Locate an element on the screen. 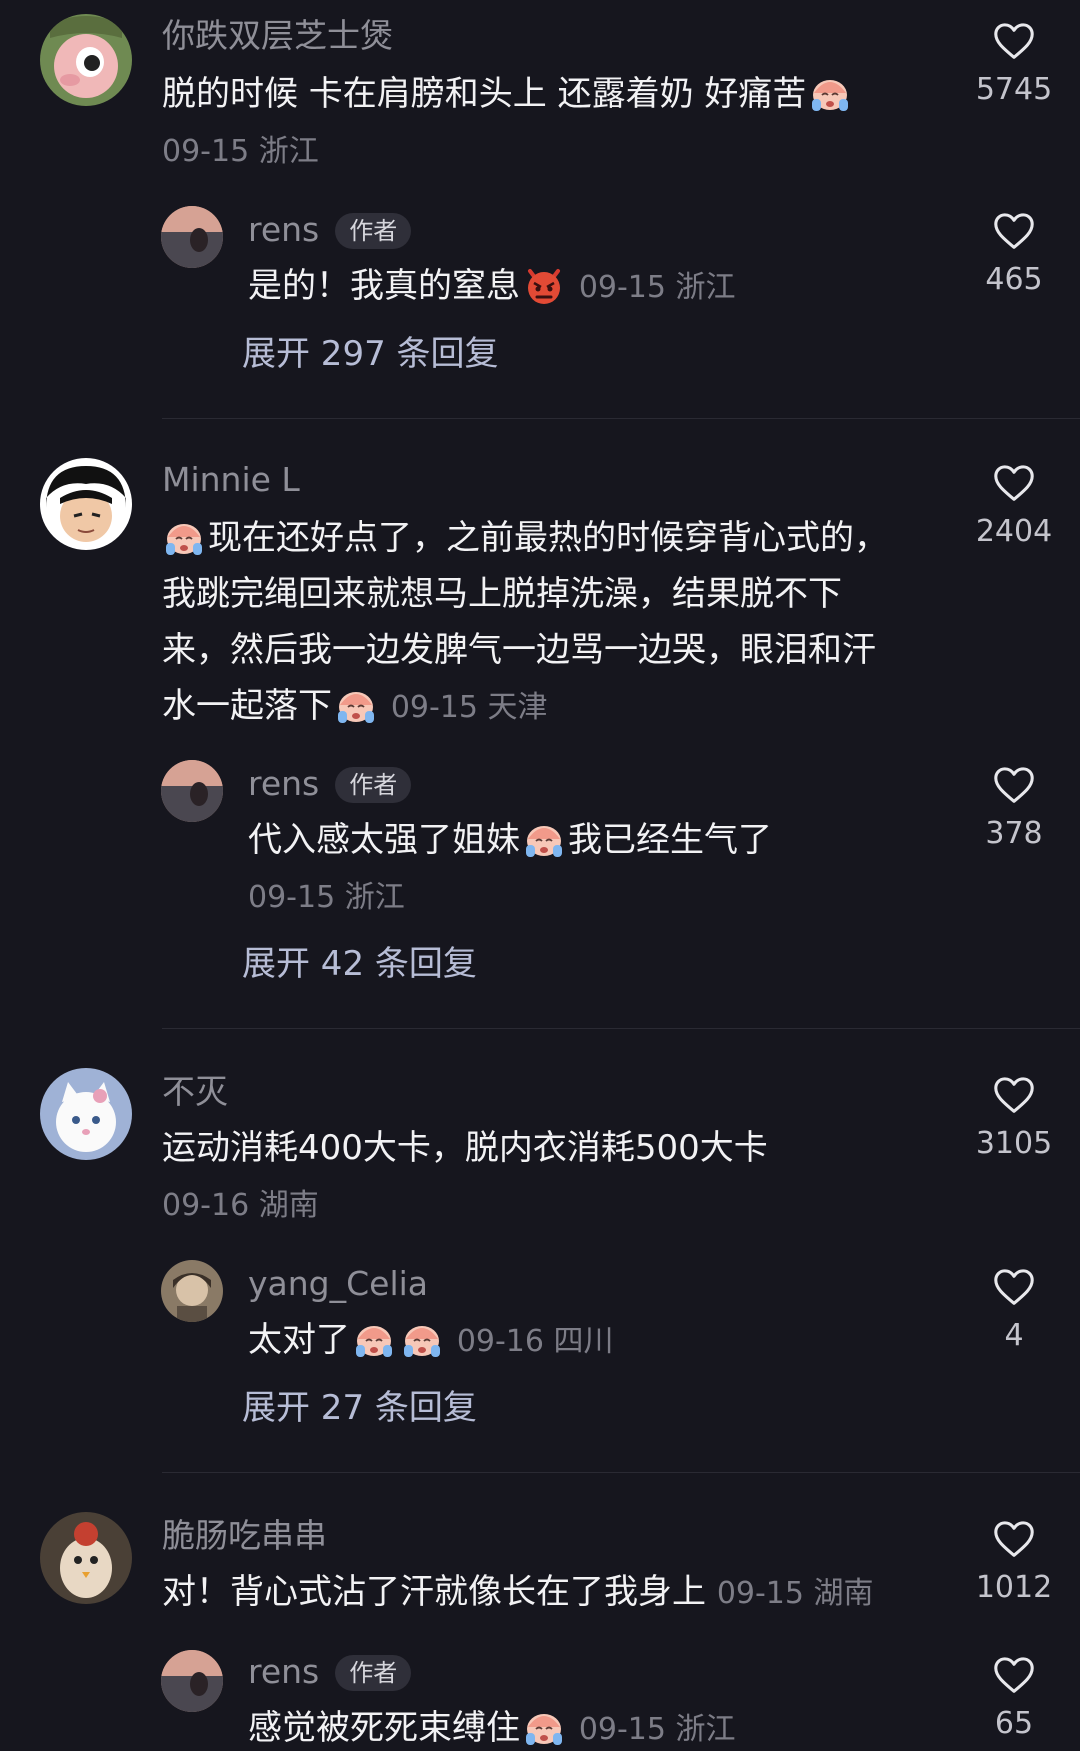 This screenshot has width=1080, height=1751. comment-text: 脱的时候 卡在肩膀和头上 还露着奶 好痛苦 is located at coordinates (542, 94).